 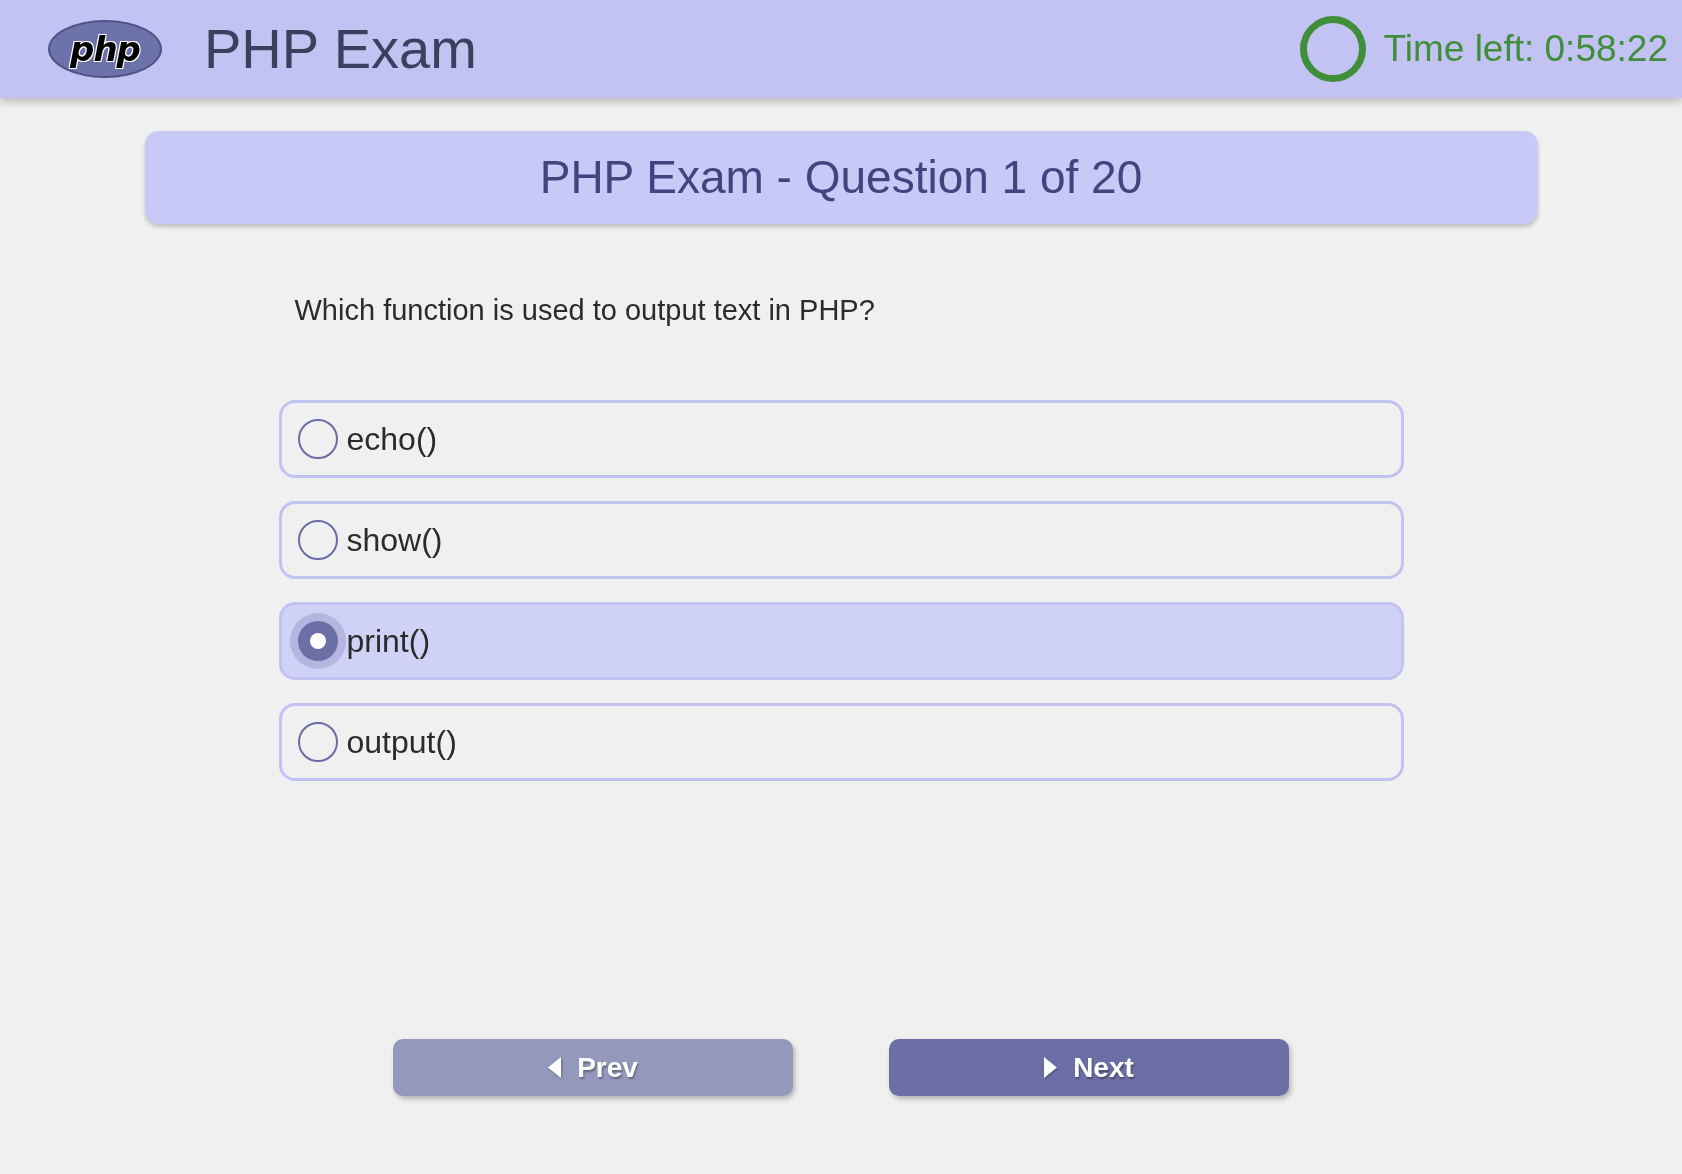 I want to click on answer-option: show(), so click(x=841, y=540).